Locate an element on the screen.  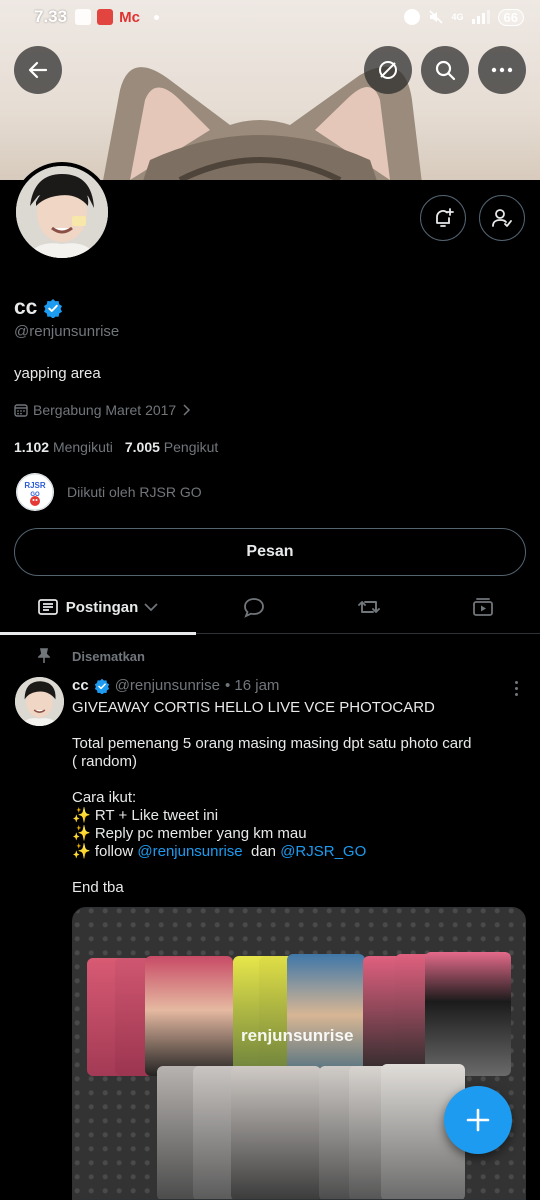
arrow-left-icon is located at coordinates (38, 70).